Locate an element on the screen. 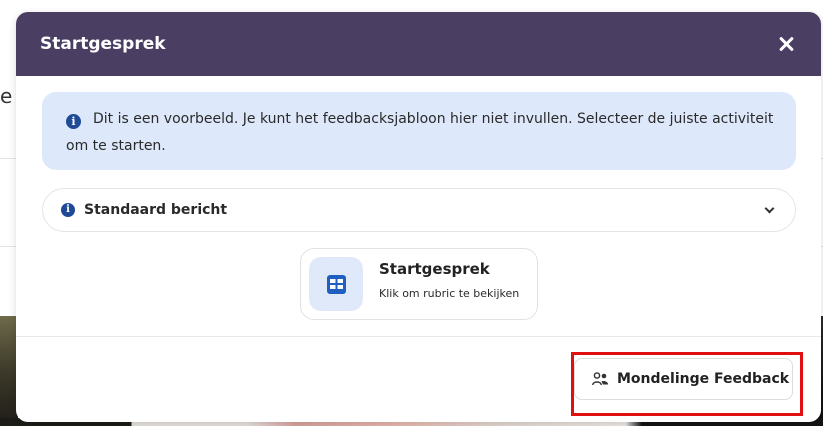  background-text: e is located at coordinates (6, 96).